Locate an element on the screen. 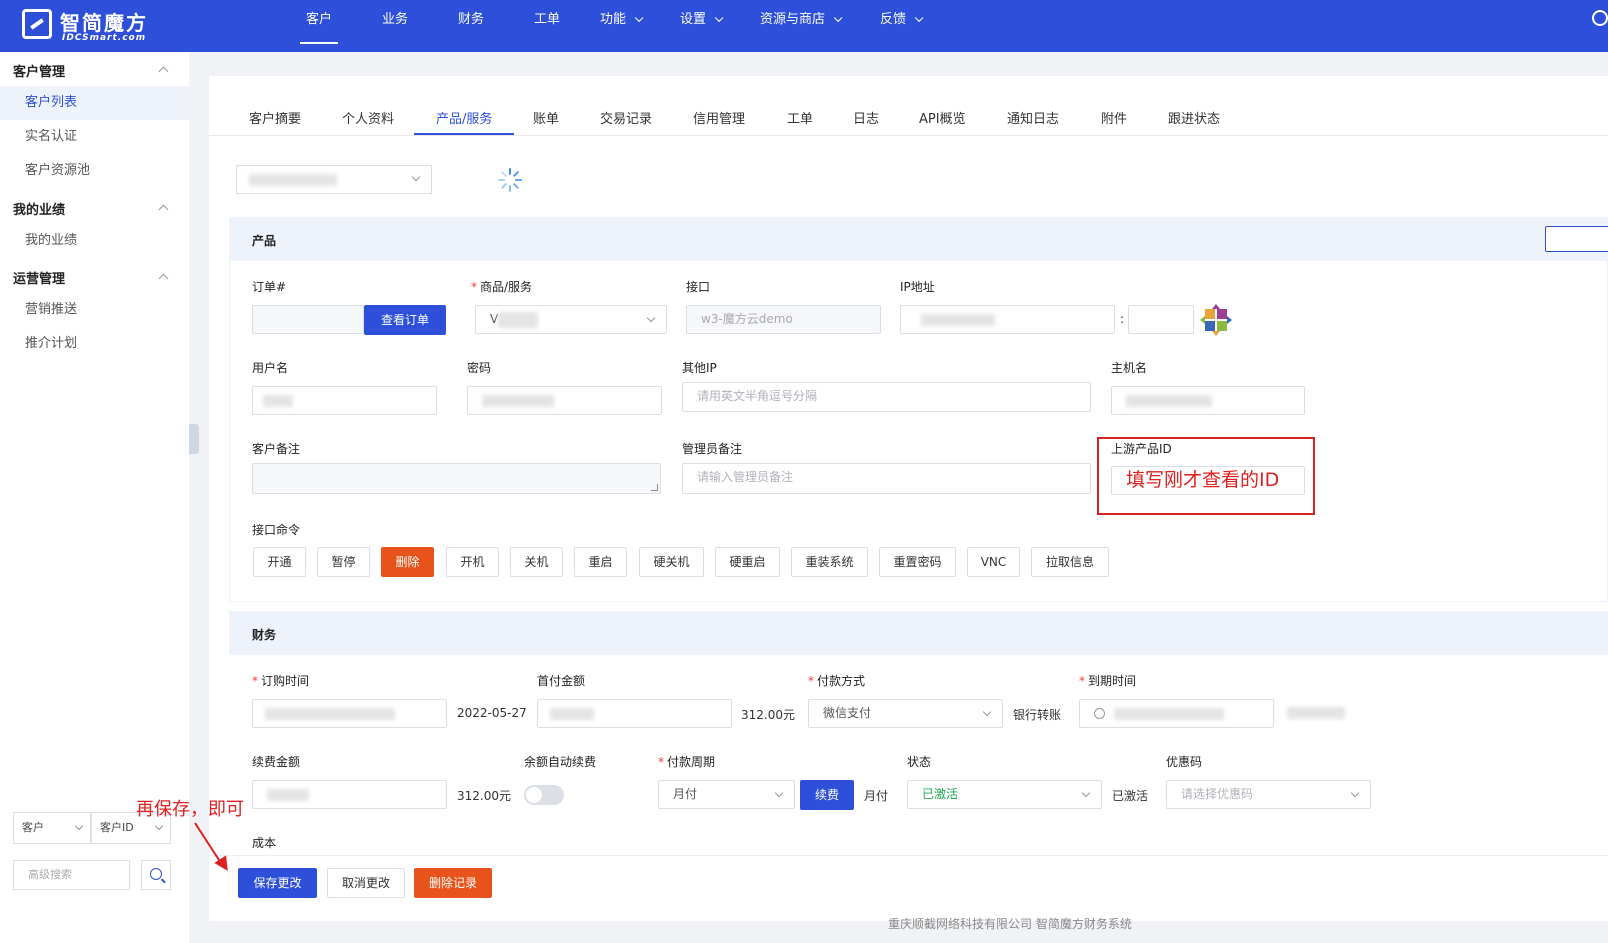 Image resolution: width=1608 pixels, height=943 pixels. renewal-amount-input is located at coordinates (349, 794).